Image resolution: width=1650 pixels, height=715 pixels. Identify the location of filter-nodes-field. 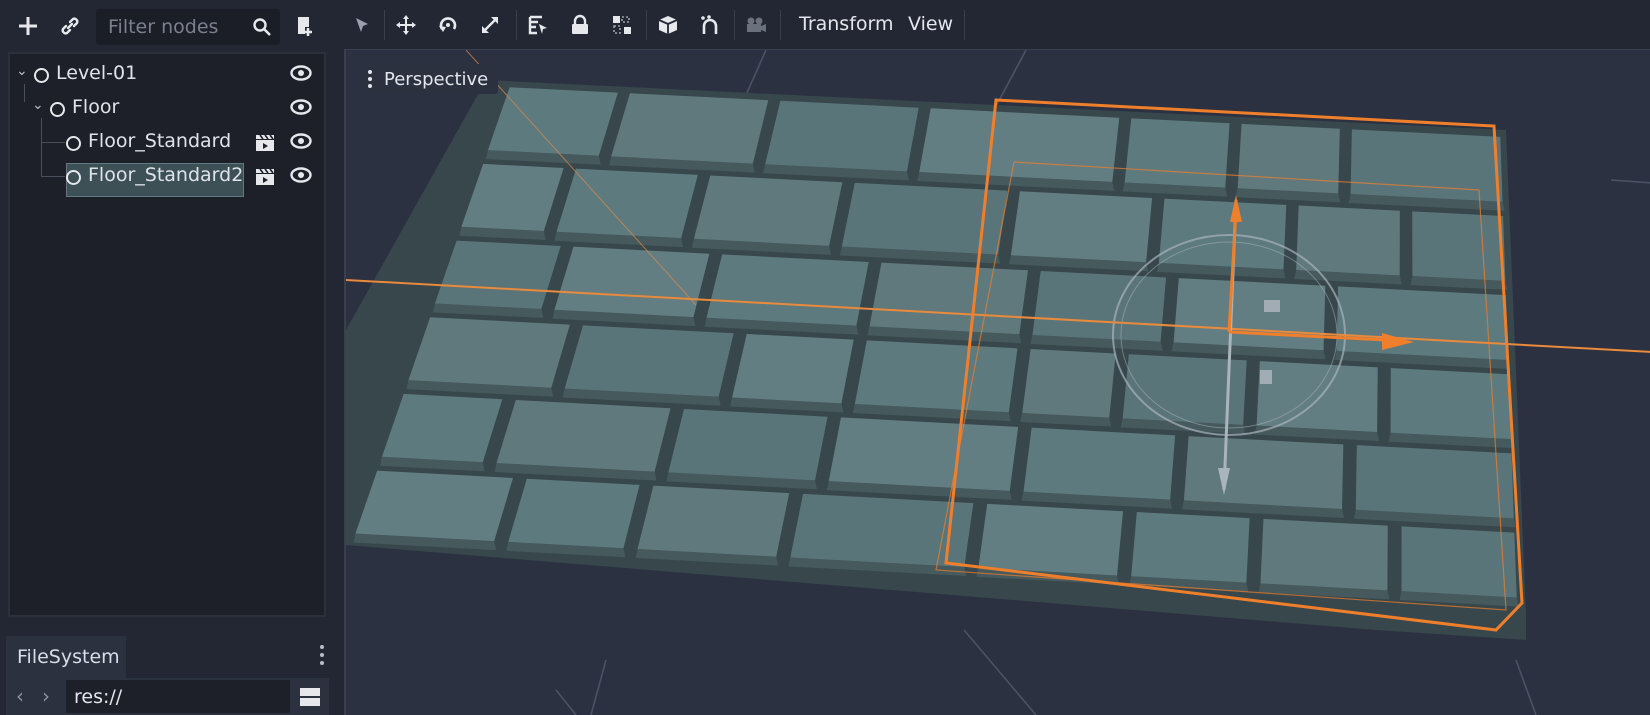
(188, 27).